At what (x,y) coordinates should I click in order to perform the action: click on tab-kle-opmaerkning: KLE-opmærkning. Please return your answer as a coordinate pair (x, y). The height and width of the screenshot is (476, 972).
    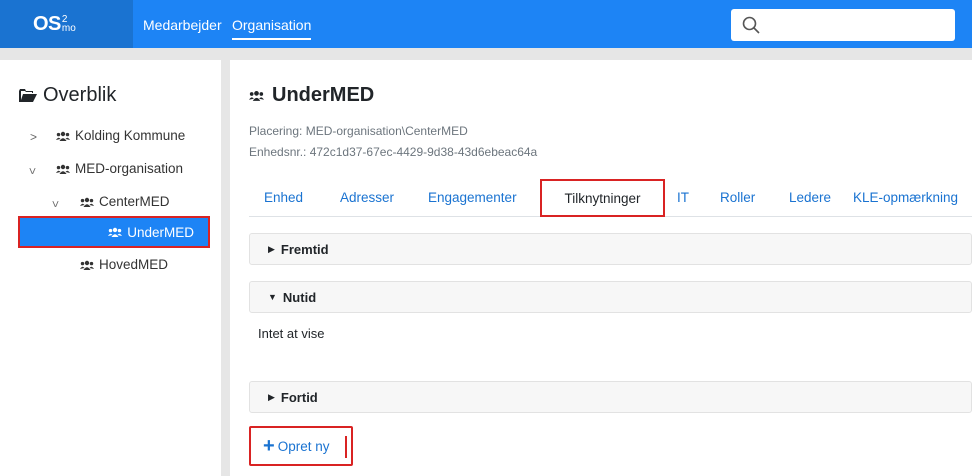
    Looking at the image, I should click on (905, 197).